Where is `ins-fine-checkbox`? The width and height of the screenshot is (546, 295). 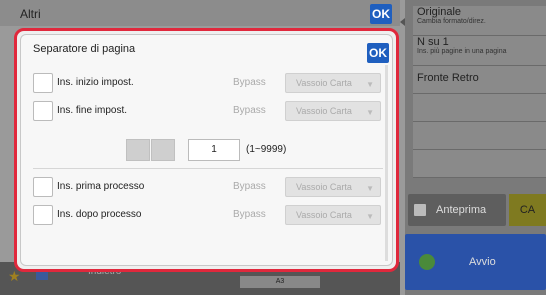
ins-fine-checkbox is located at coordinates (43, 111).